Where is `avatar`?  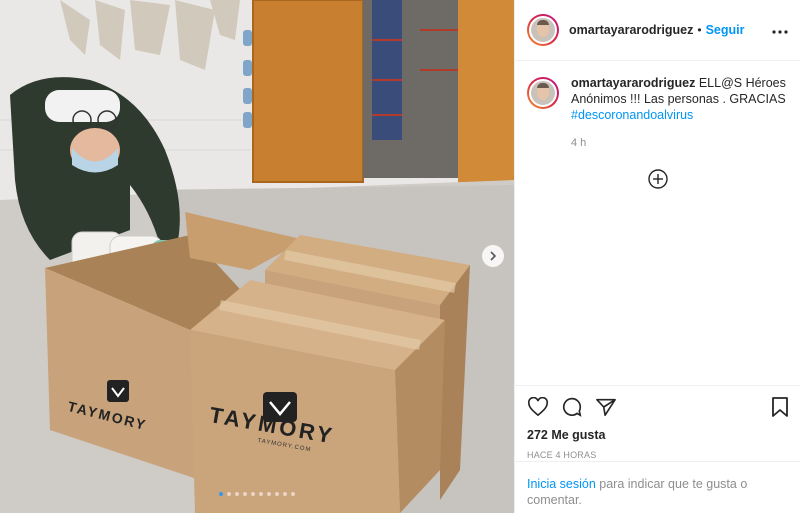 avatar is located at coordinates (543, 30).